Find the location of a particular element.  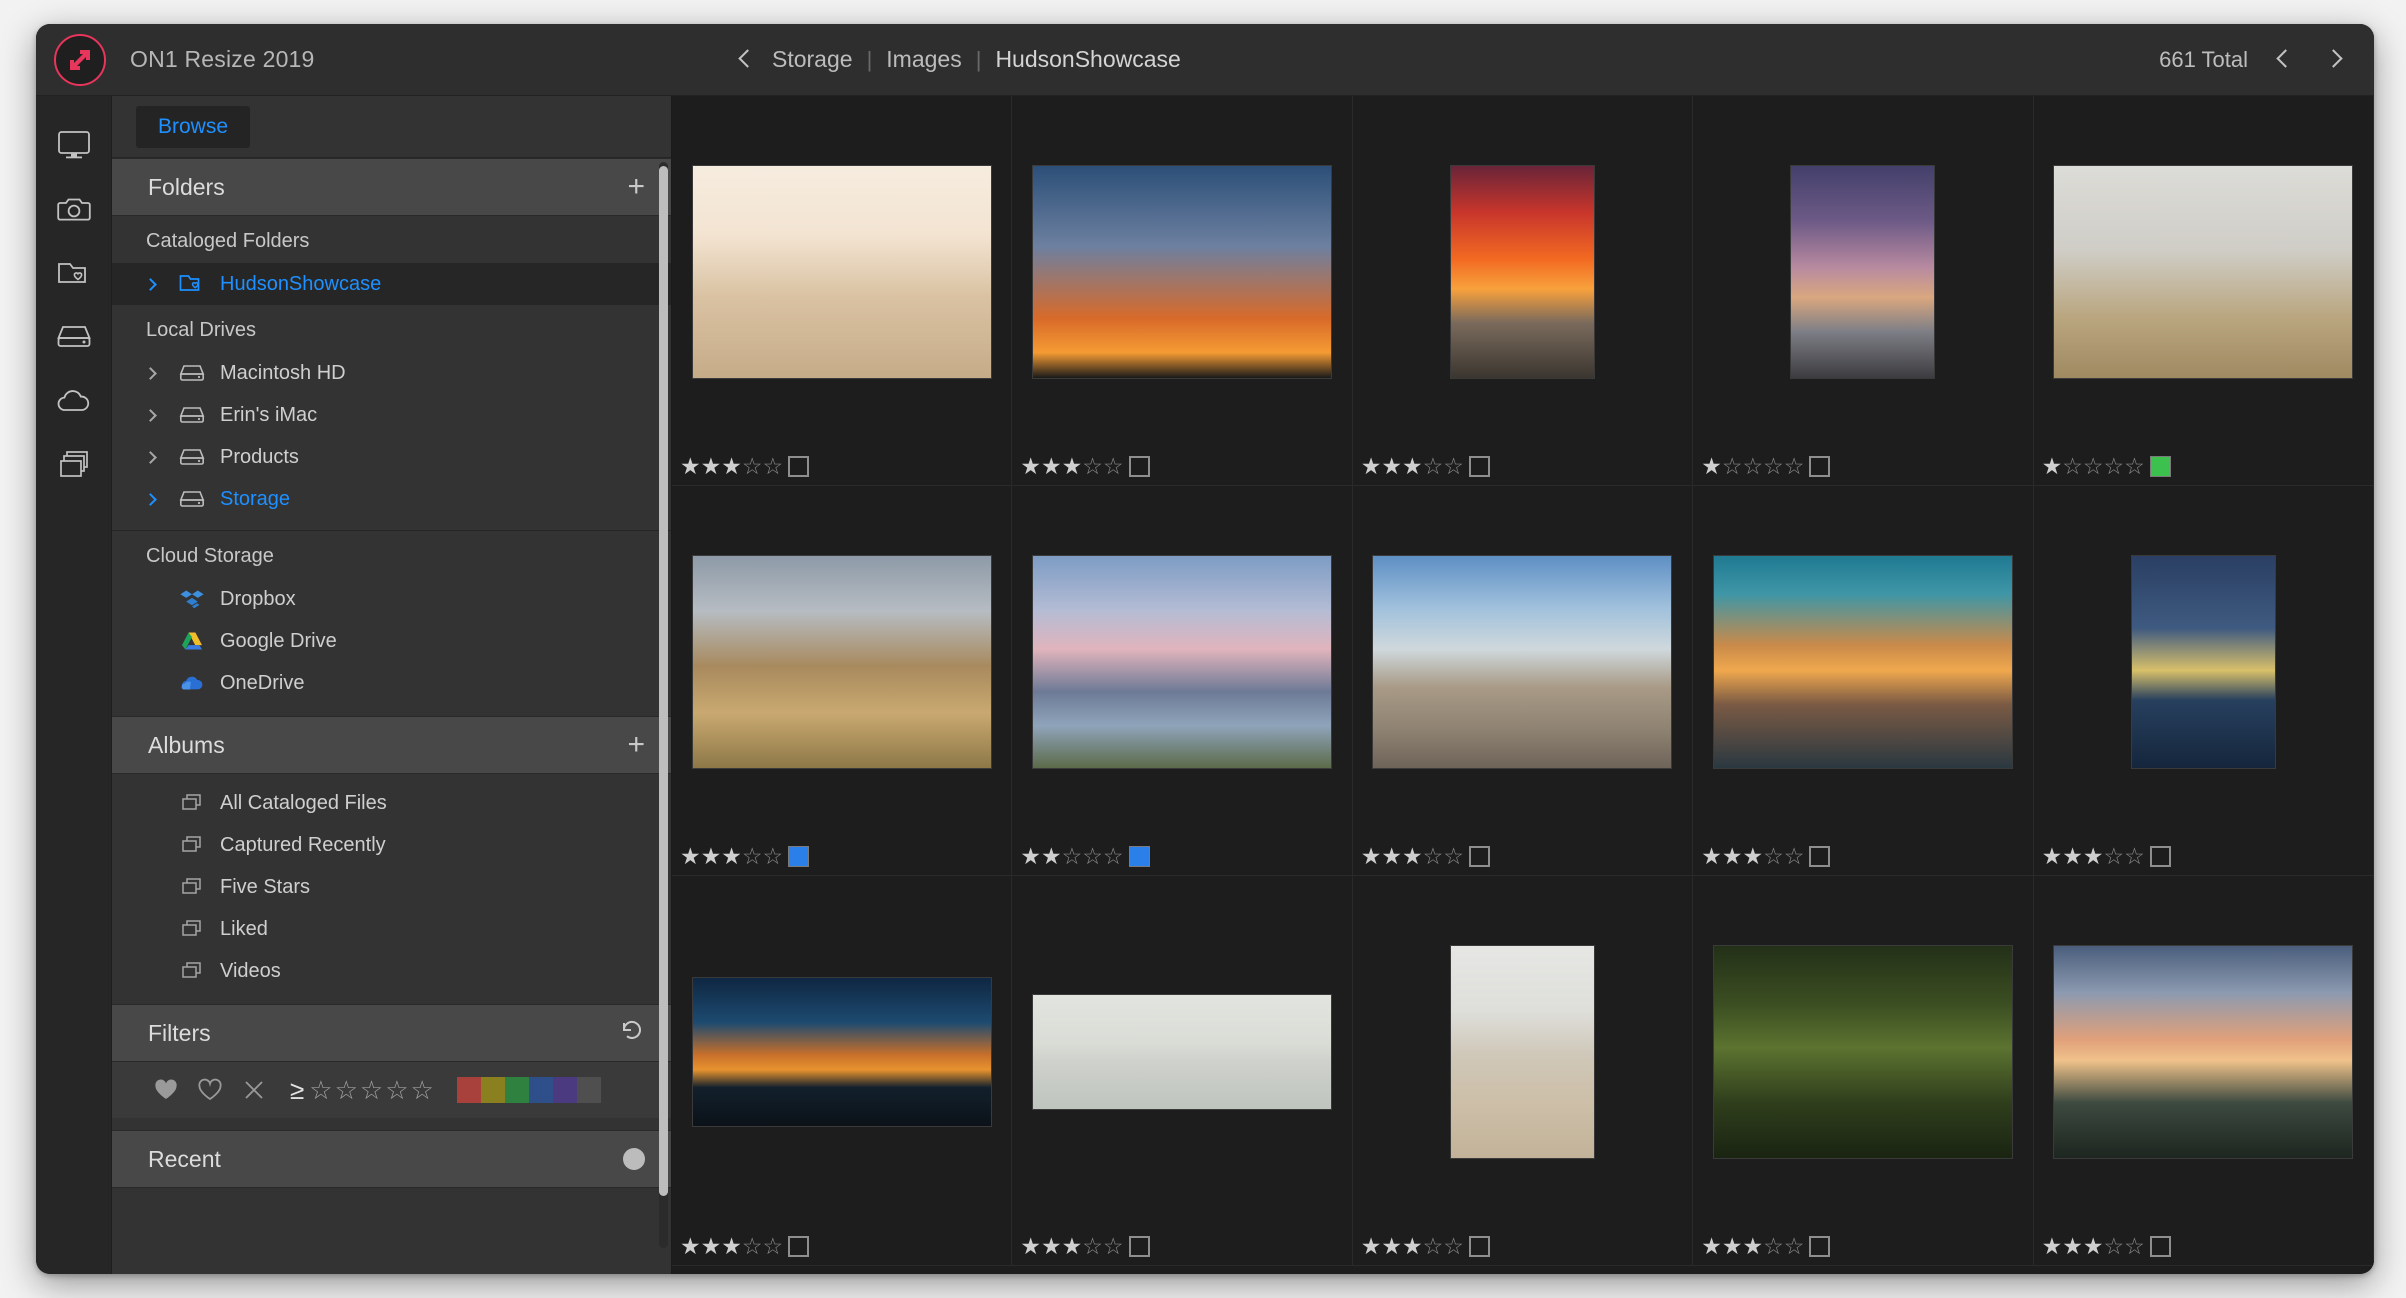

heart-filled-icon is located at coordinates (166, 1090).